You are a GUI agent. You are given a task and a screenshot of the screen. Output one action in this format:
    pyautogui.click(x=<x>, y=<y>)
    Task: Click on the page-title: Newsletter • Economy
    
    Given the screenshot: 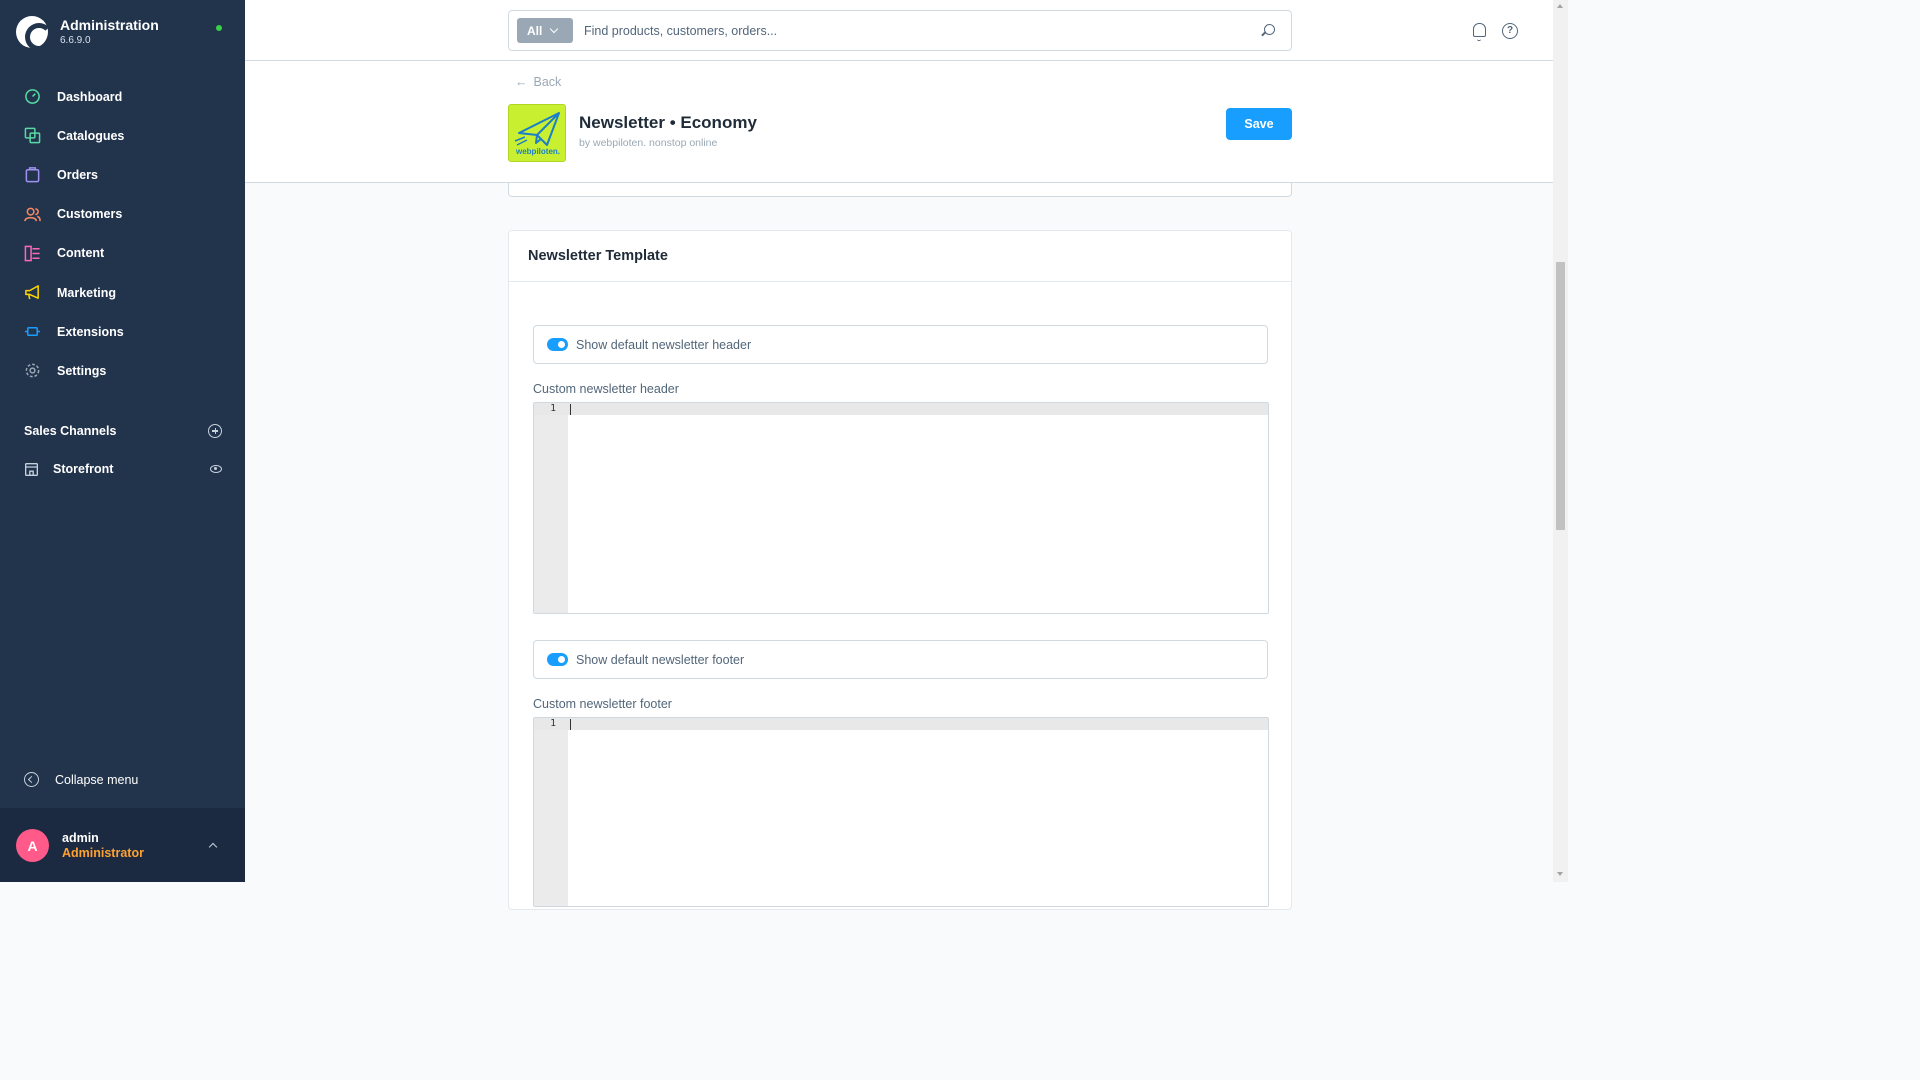 What is the action you would take?
    pyautogui.click(x=668, y=122)
    